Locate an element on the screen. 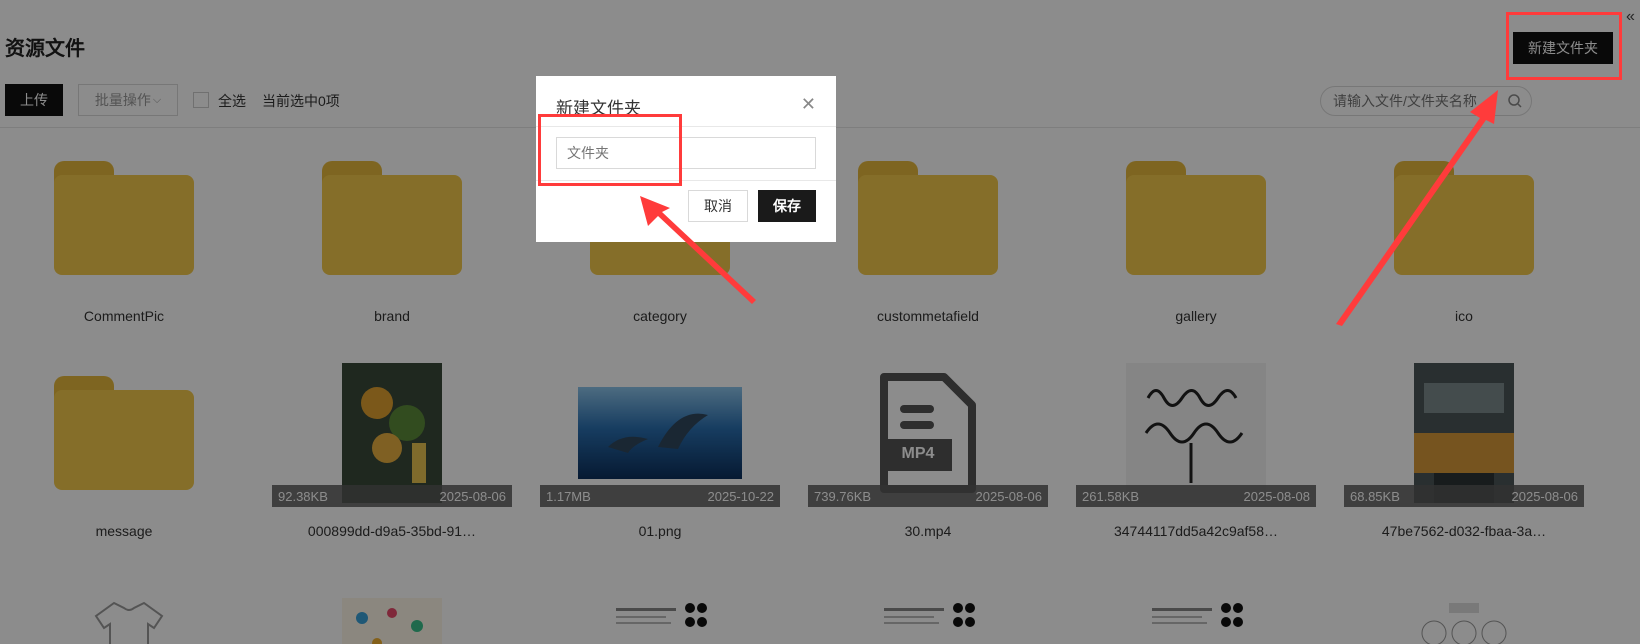  arrow-to-input is located at coordinates (698, 250).